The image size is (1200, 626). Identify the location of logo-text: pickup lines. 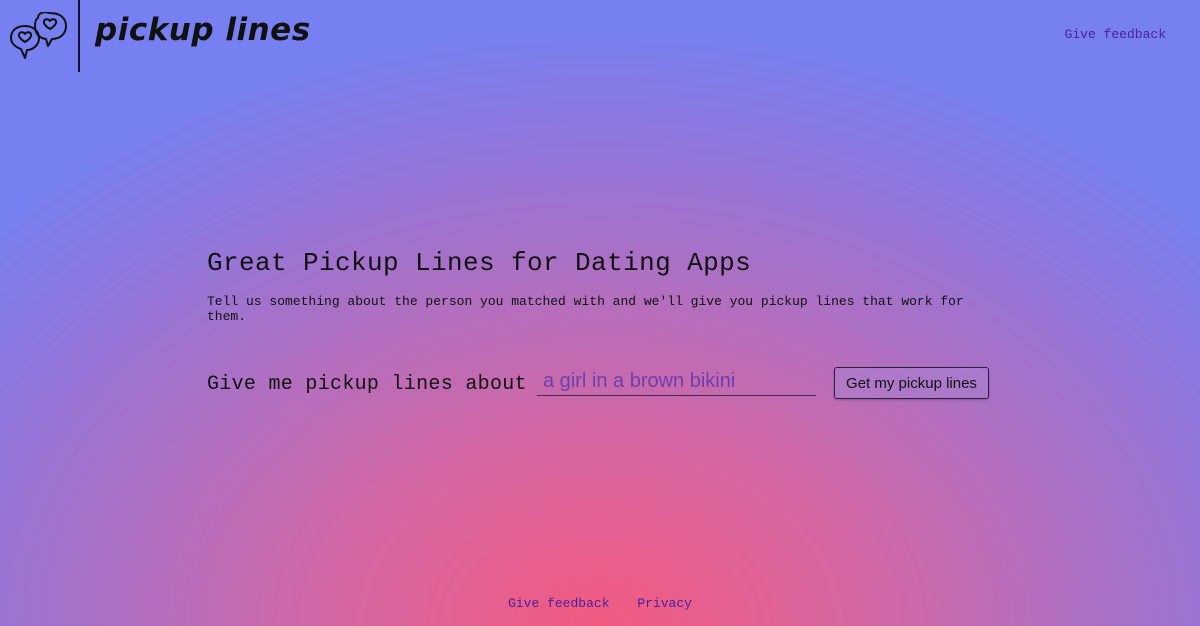
(203, 30).